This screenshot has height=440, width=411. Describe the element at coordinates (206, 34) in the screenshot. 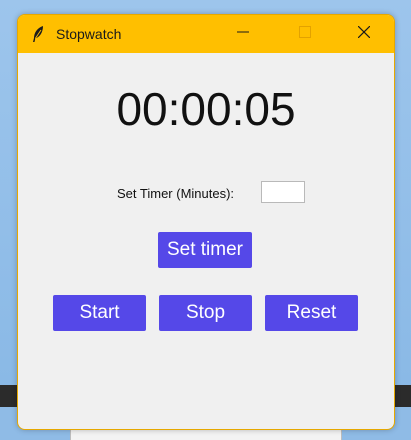

I see `title-bar: Stopwatch` at that location.